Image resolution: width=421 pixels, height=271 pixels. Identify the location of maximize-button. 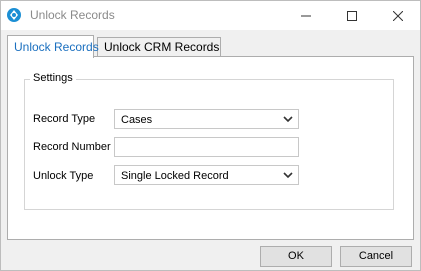
(351, 15).